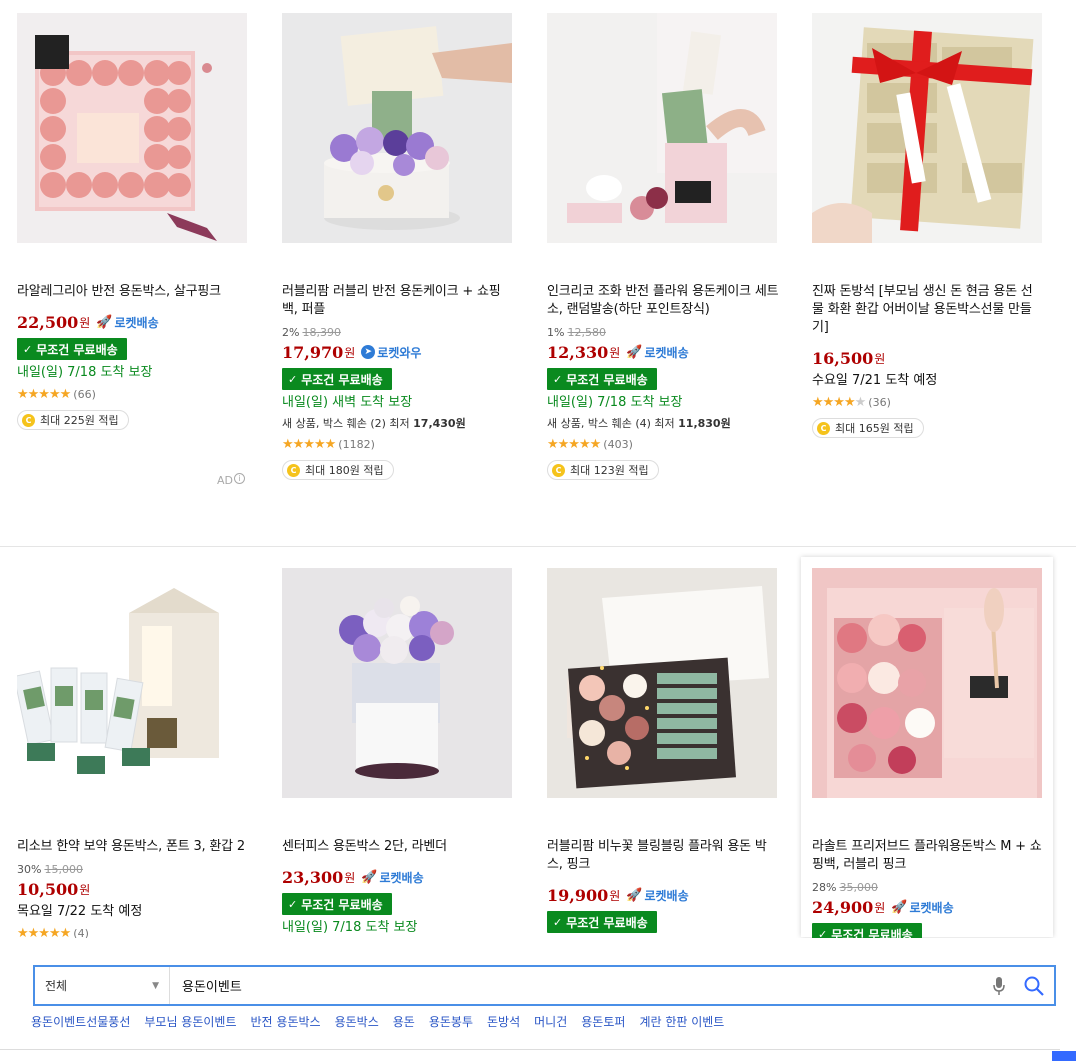  I want to click on original-price: 12,580, so click(586, 332).